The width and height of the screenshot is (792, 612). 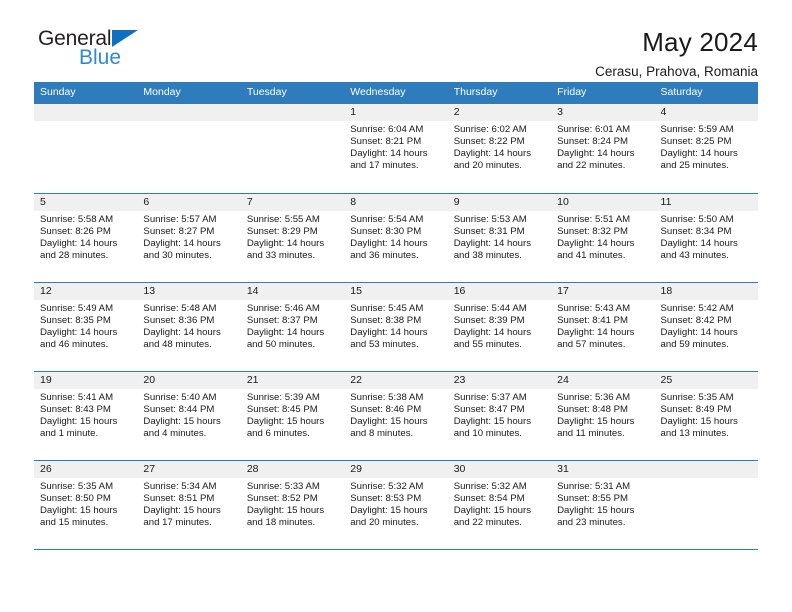 I want to click on sunset-text: Sunset: 8:43 PM, so click(x=75, y=410).